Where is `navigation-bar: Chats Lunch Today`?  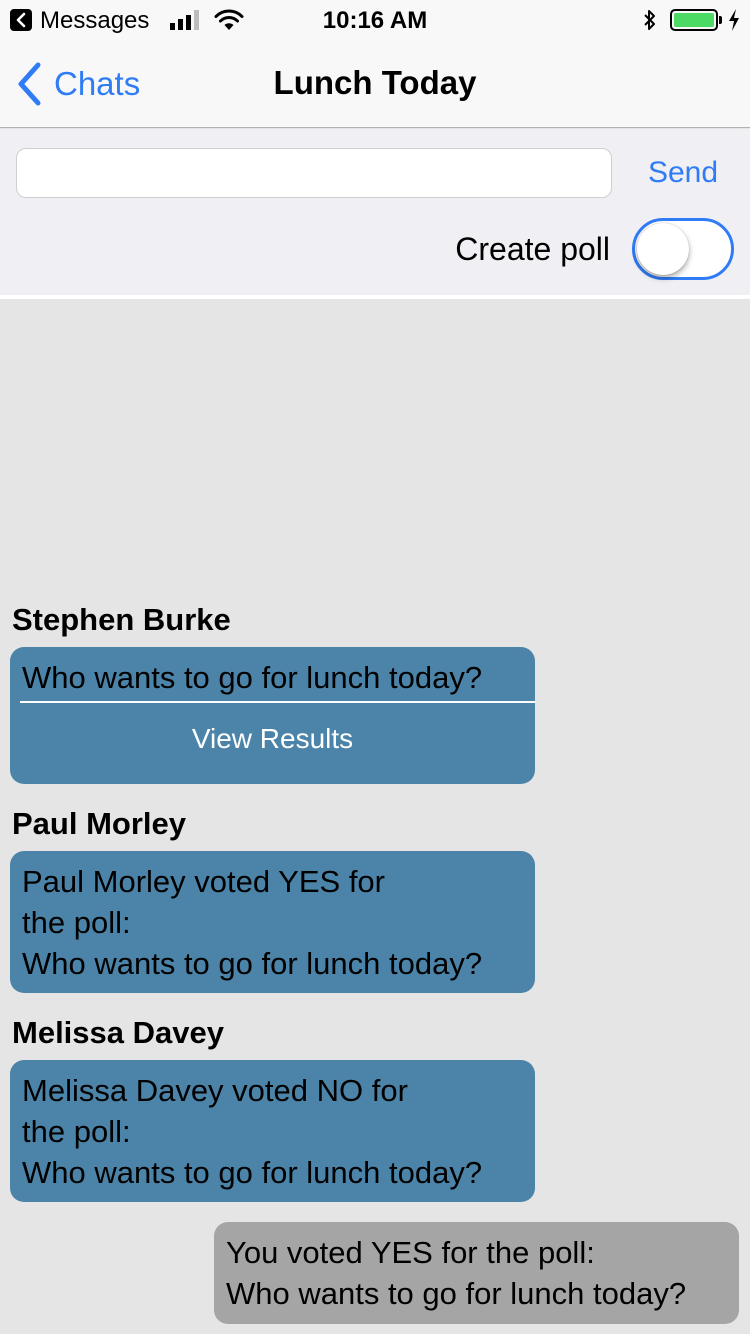 navigation-bar: Chats Lunch Today is located at coordinates (375, 84).